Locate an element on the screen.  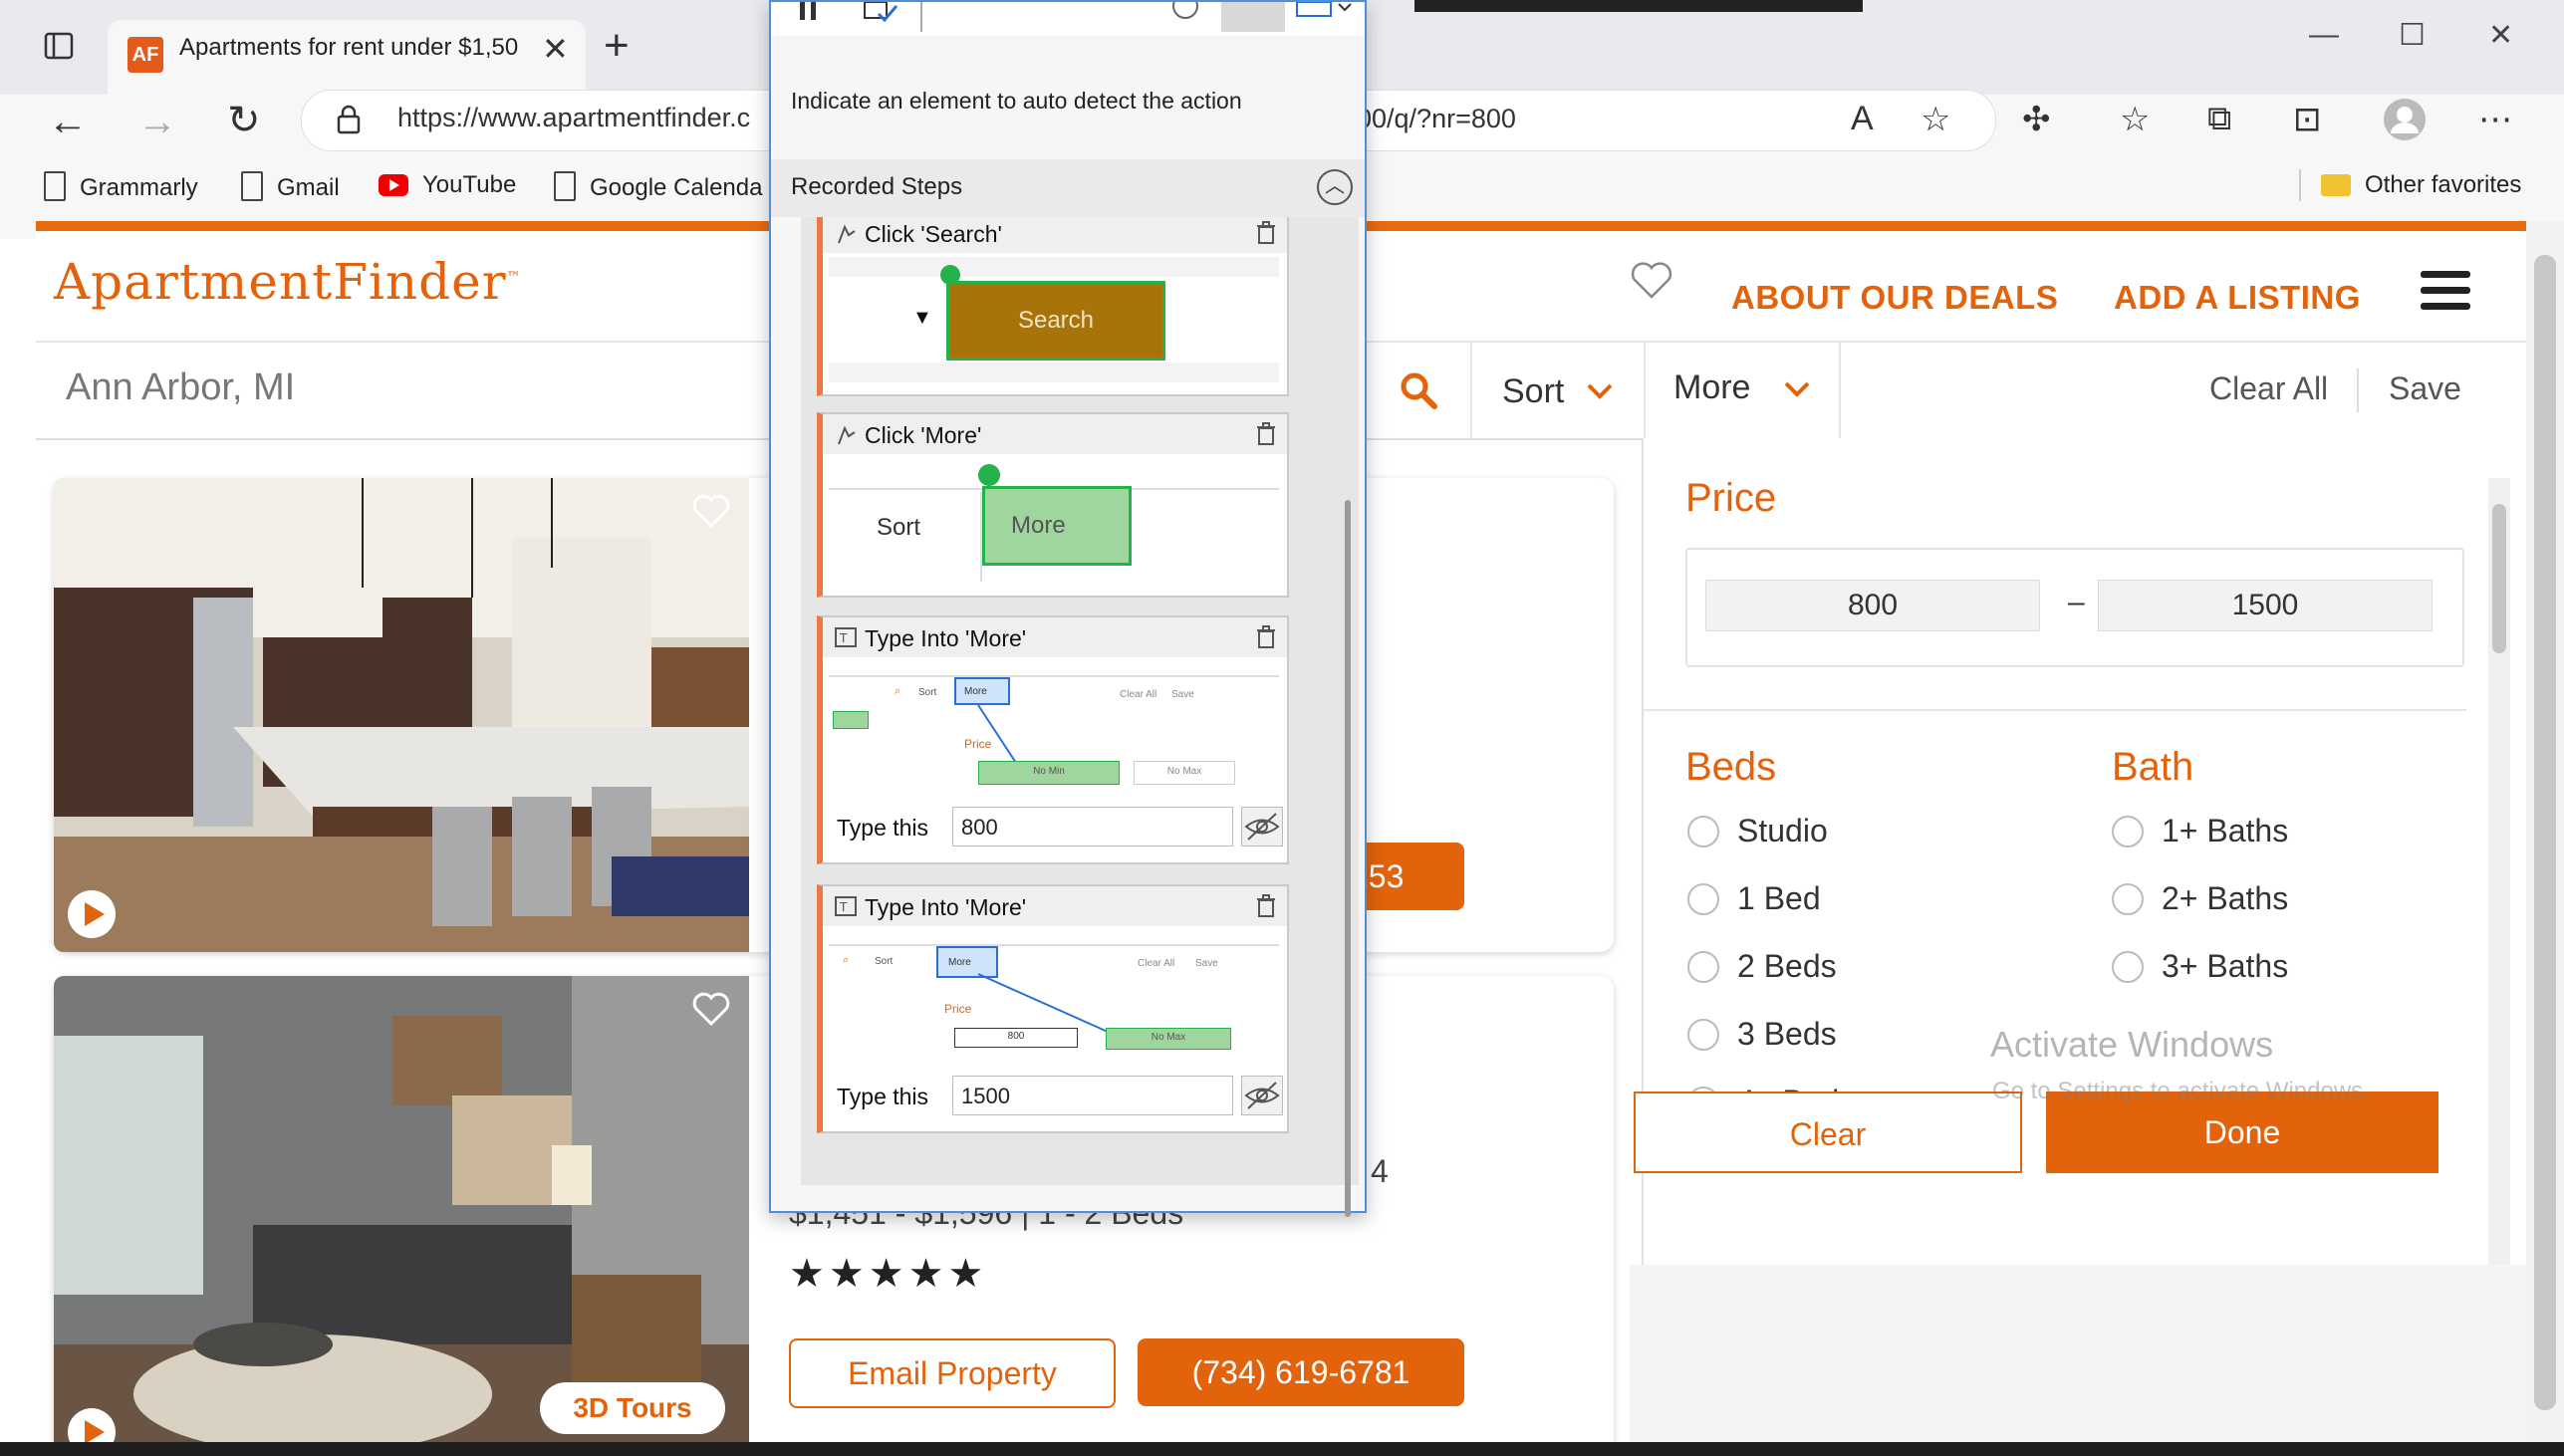
play-video-icon is located at coordinates (92, 914).